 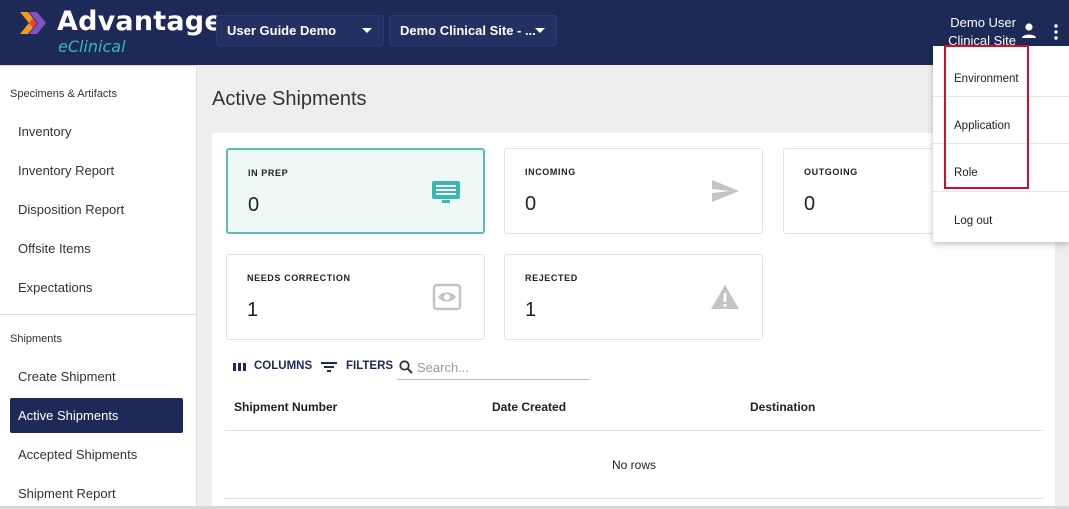 I want to click on status-card-rejected: REJECTED 1, so click(x=633, y=297).